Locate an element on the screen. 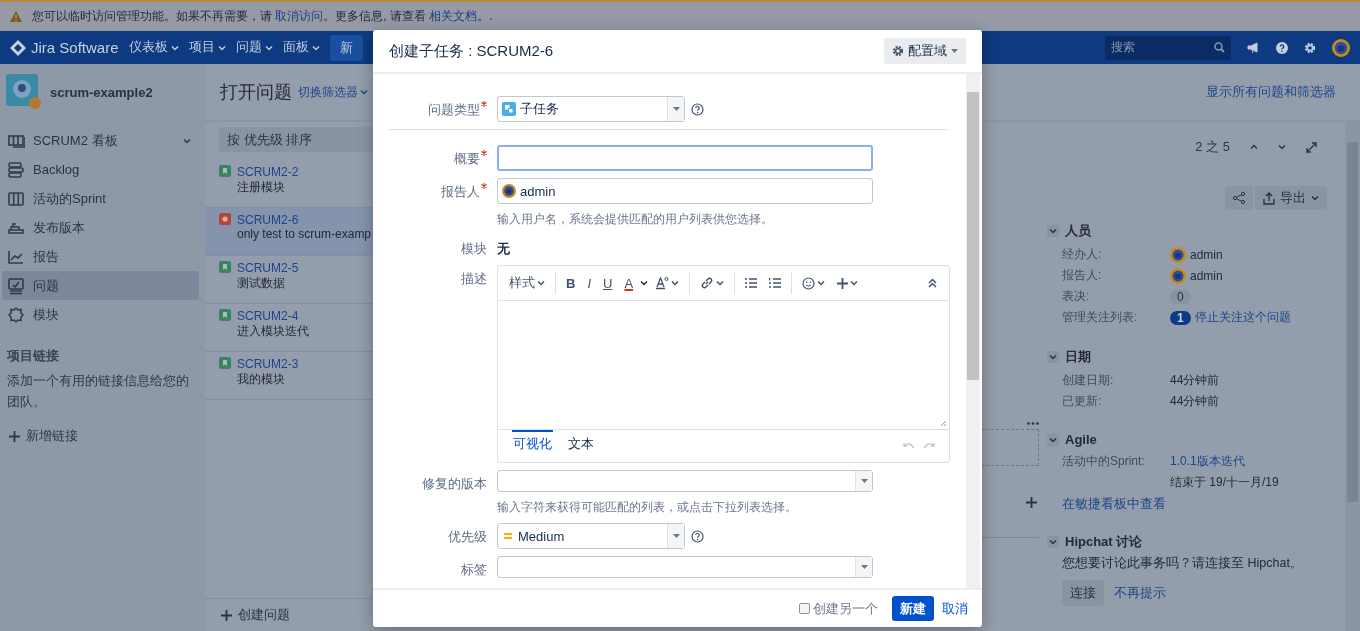 Image resolution: width=1360 pixels, height=631 pixels. hipchat-message: 您想要讨论此事务吗？请连接至 Hipchat。 is located at coordinates (1182, 563).